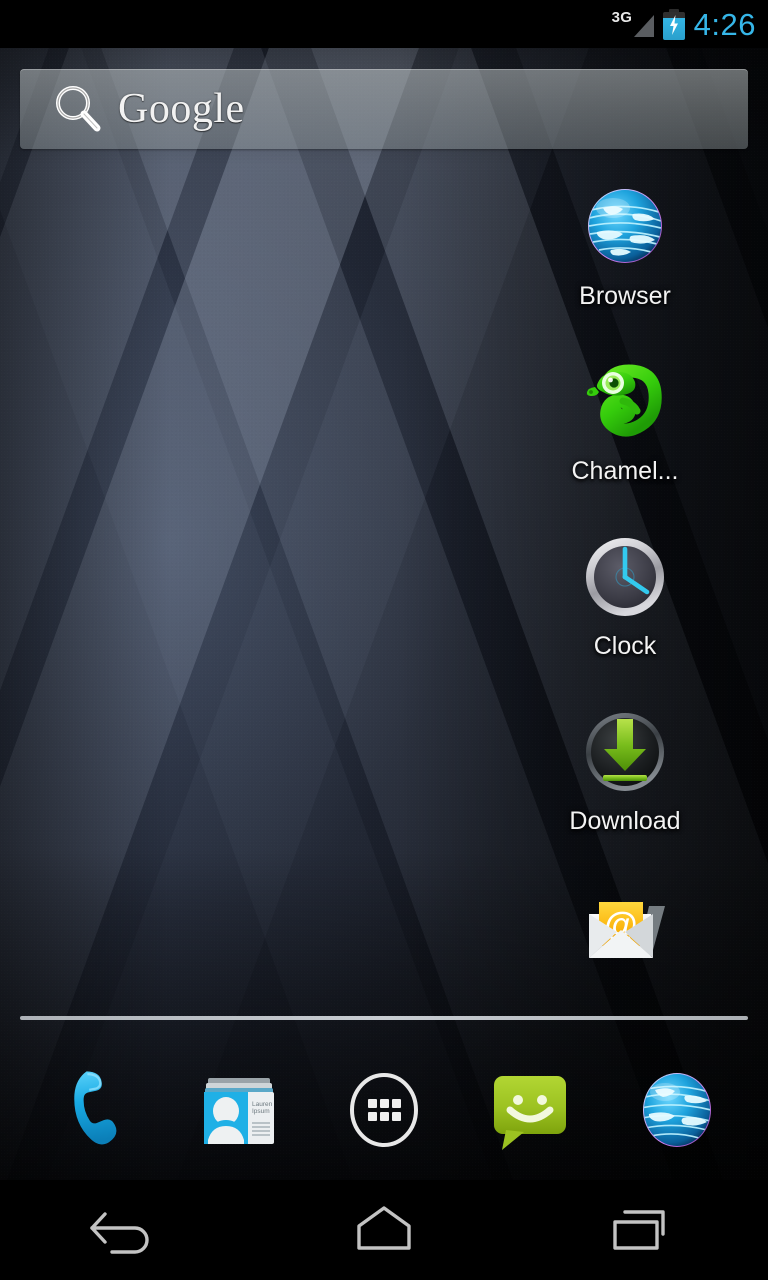 The height and width of the screenshot is (1280, 768). I want to click on email-envelope-icon: @, so click(625, 928).